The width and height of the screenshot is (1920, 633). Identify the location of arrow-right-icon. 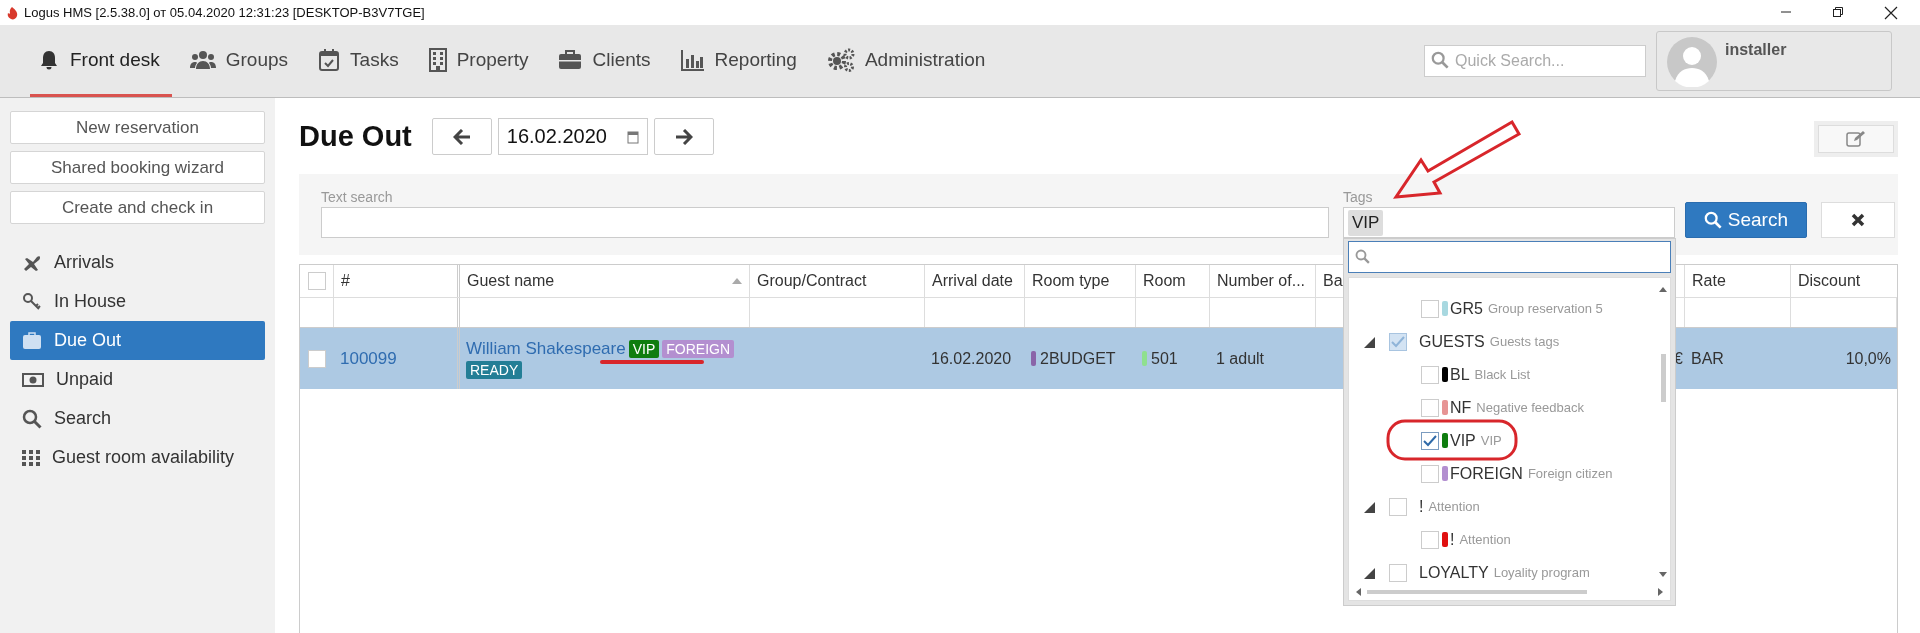
(683, 136).